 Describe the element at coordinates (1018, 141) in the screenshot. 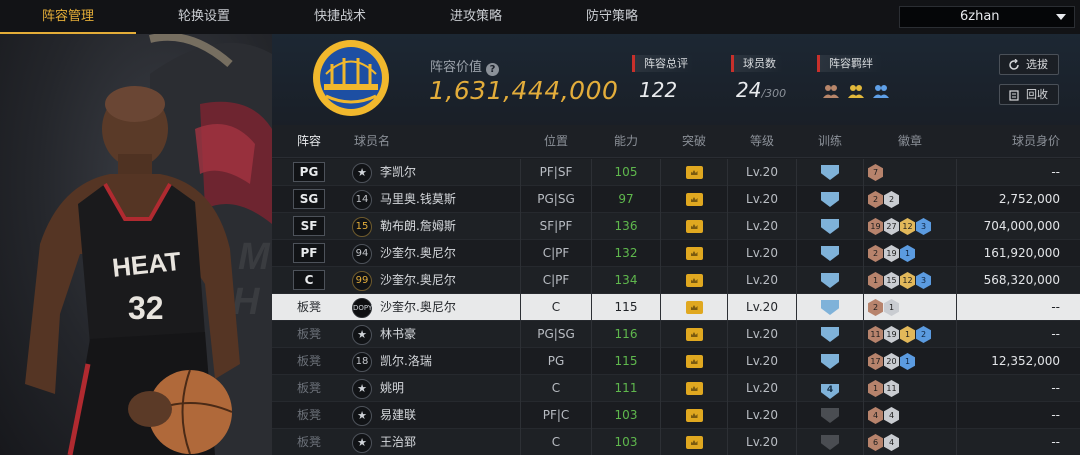

I see `col-salary: 球员身价` at that location.